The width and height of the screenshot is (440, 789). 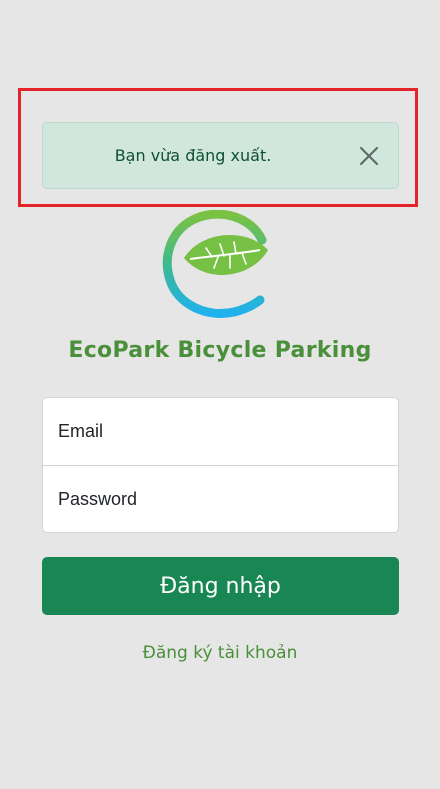 What do you see at coordinates (193, 155) in the screenshot?
I see `alert-message: Bạn vừa đăng xuất.` at bounding box center [193, 155].